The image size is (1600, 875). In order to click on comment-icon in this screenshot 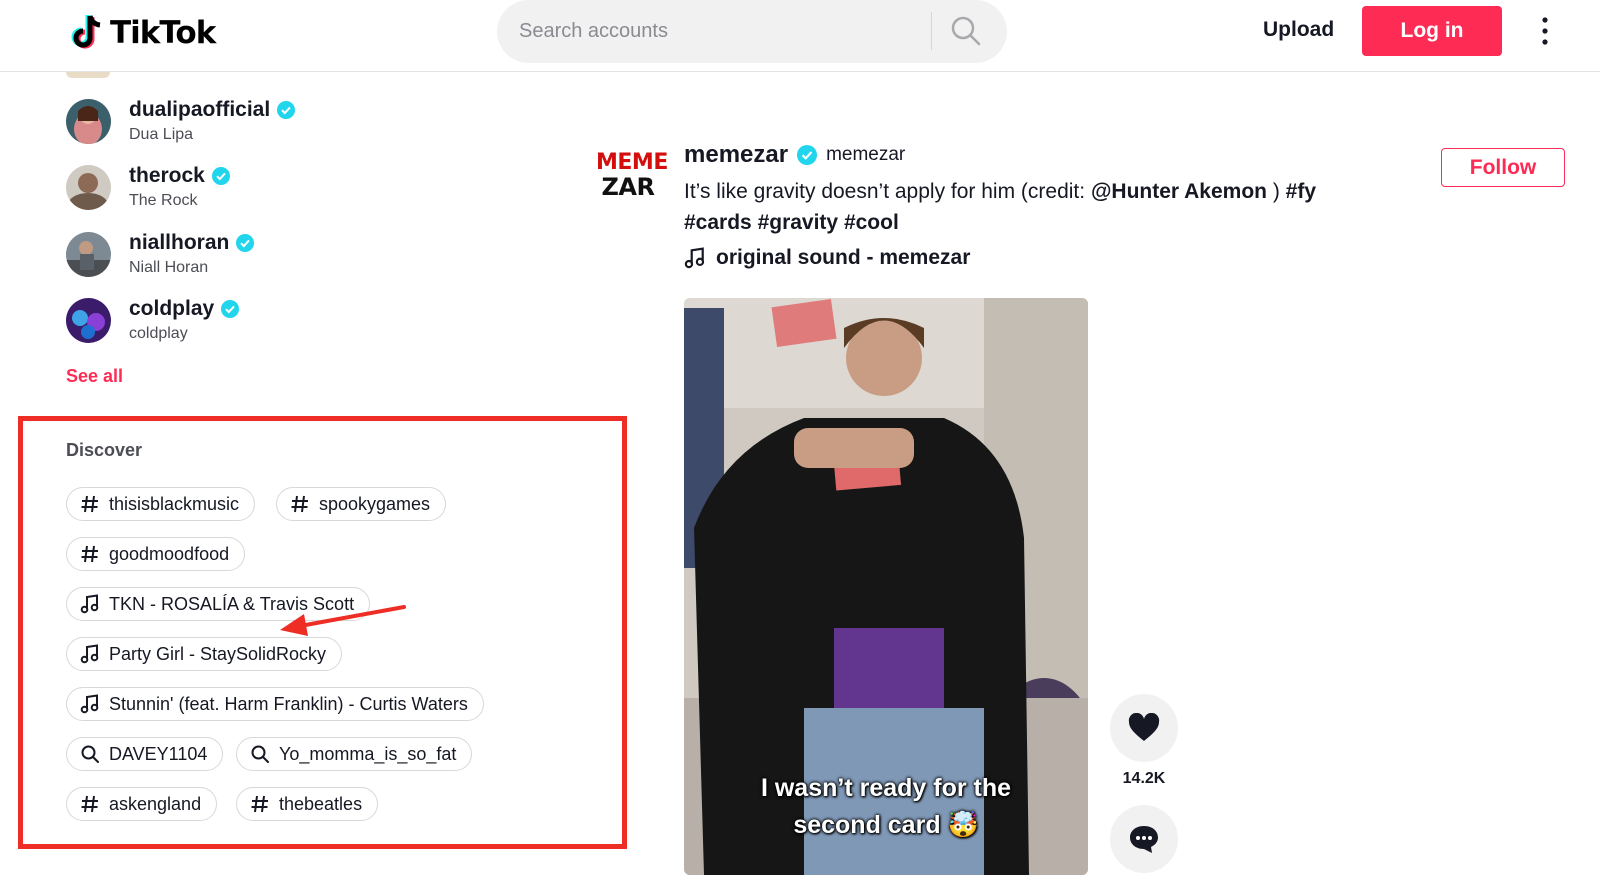, I will do `click(1144, 839)`.